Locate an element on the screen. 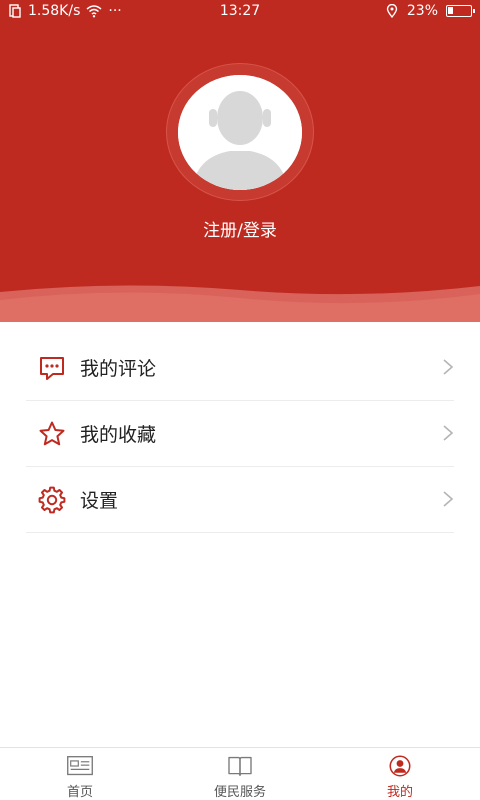 This screenshot has width=480, height=800. register-login-link: 注册/登录 is located at coordinates (240, 228).